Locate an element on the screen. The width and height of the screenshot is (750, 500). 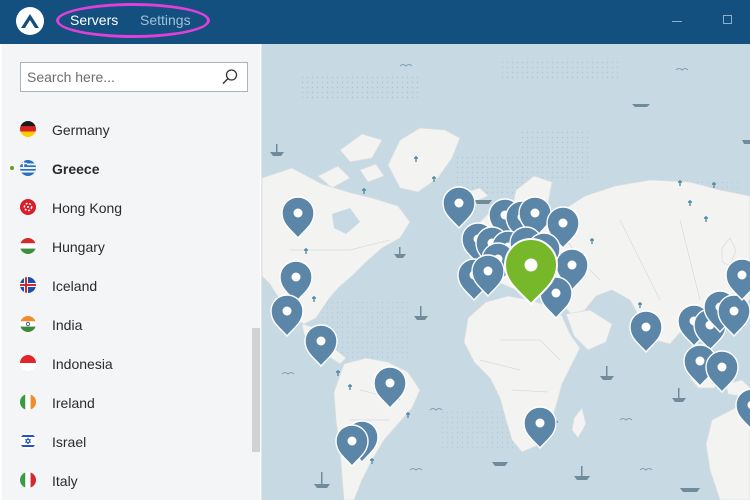
country-label: Ireland is located at coordinates (73, 403).